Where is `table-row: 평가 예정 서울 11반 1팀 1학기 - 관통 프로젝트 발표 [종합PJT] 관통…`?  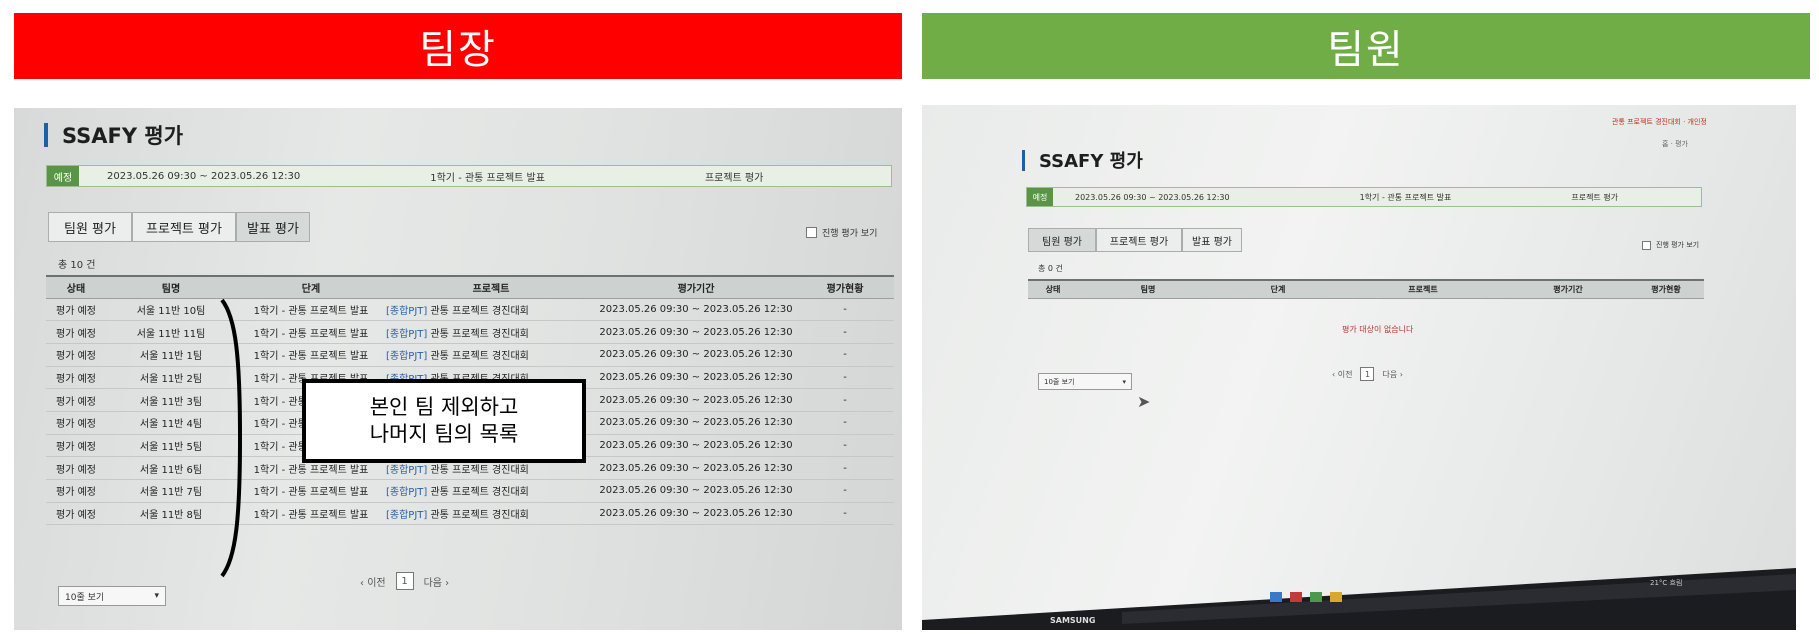 table-row: 평가 예정 서울 11반 1팀 1학기 - 관통 프로젝트 발표 [종합PJT] 관통… is located at coordinates (470, 355).